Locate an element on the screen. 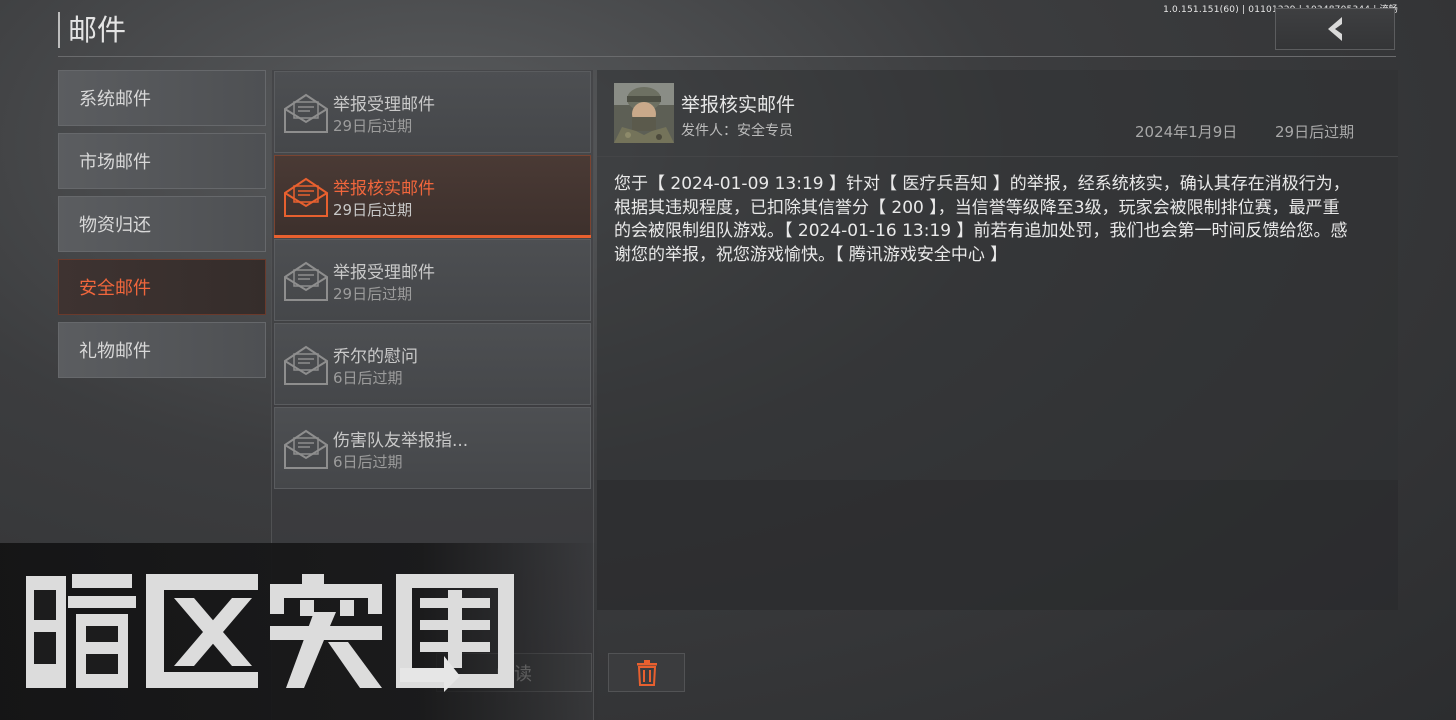 This screenshot has width=1456, height=720. chevron-left-icon is located at coordinates (1335, 29).